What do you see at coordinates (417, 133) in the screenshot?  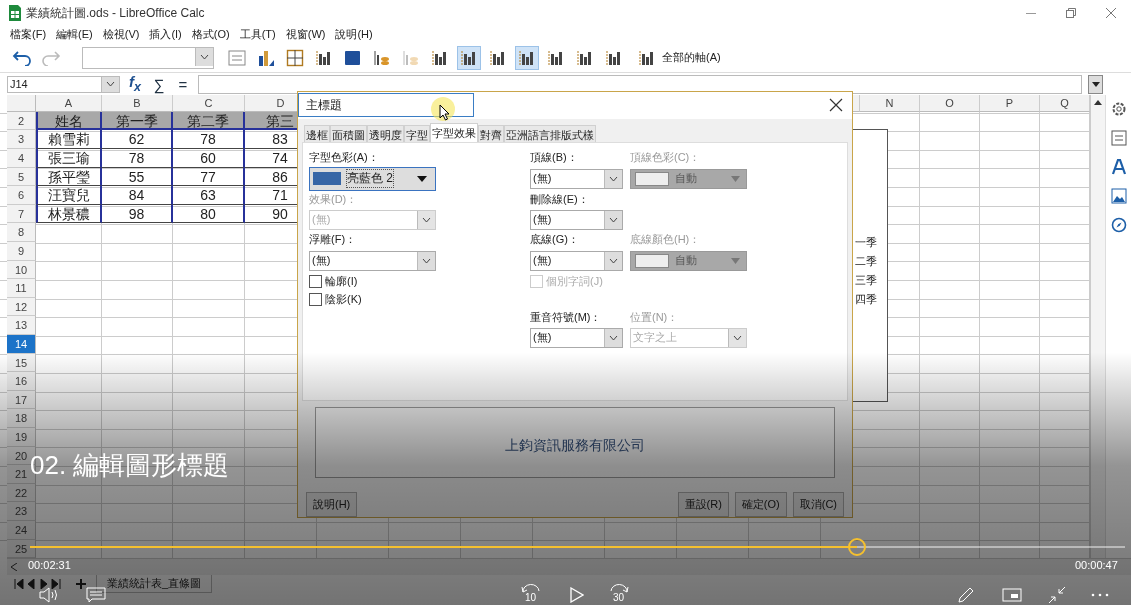 I see `dialog-tab: 字型` at bounding box center [417, 133].